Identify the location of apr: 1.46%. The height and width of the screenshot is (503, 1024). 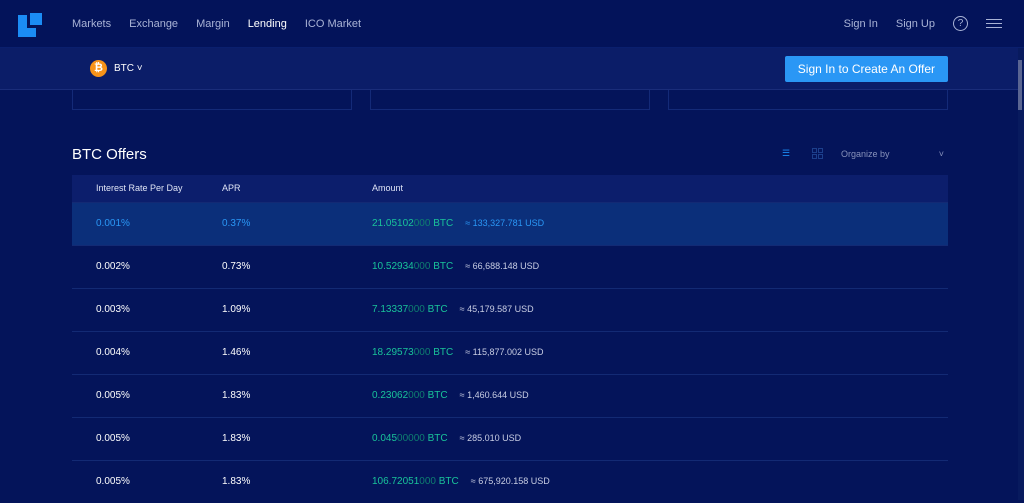
(297, 352).